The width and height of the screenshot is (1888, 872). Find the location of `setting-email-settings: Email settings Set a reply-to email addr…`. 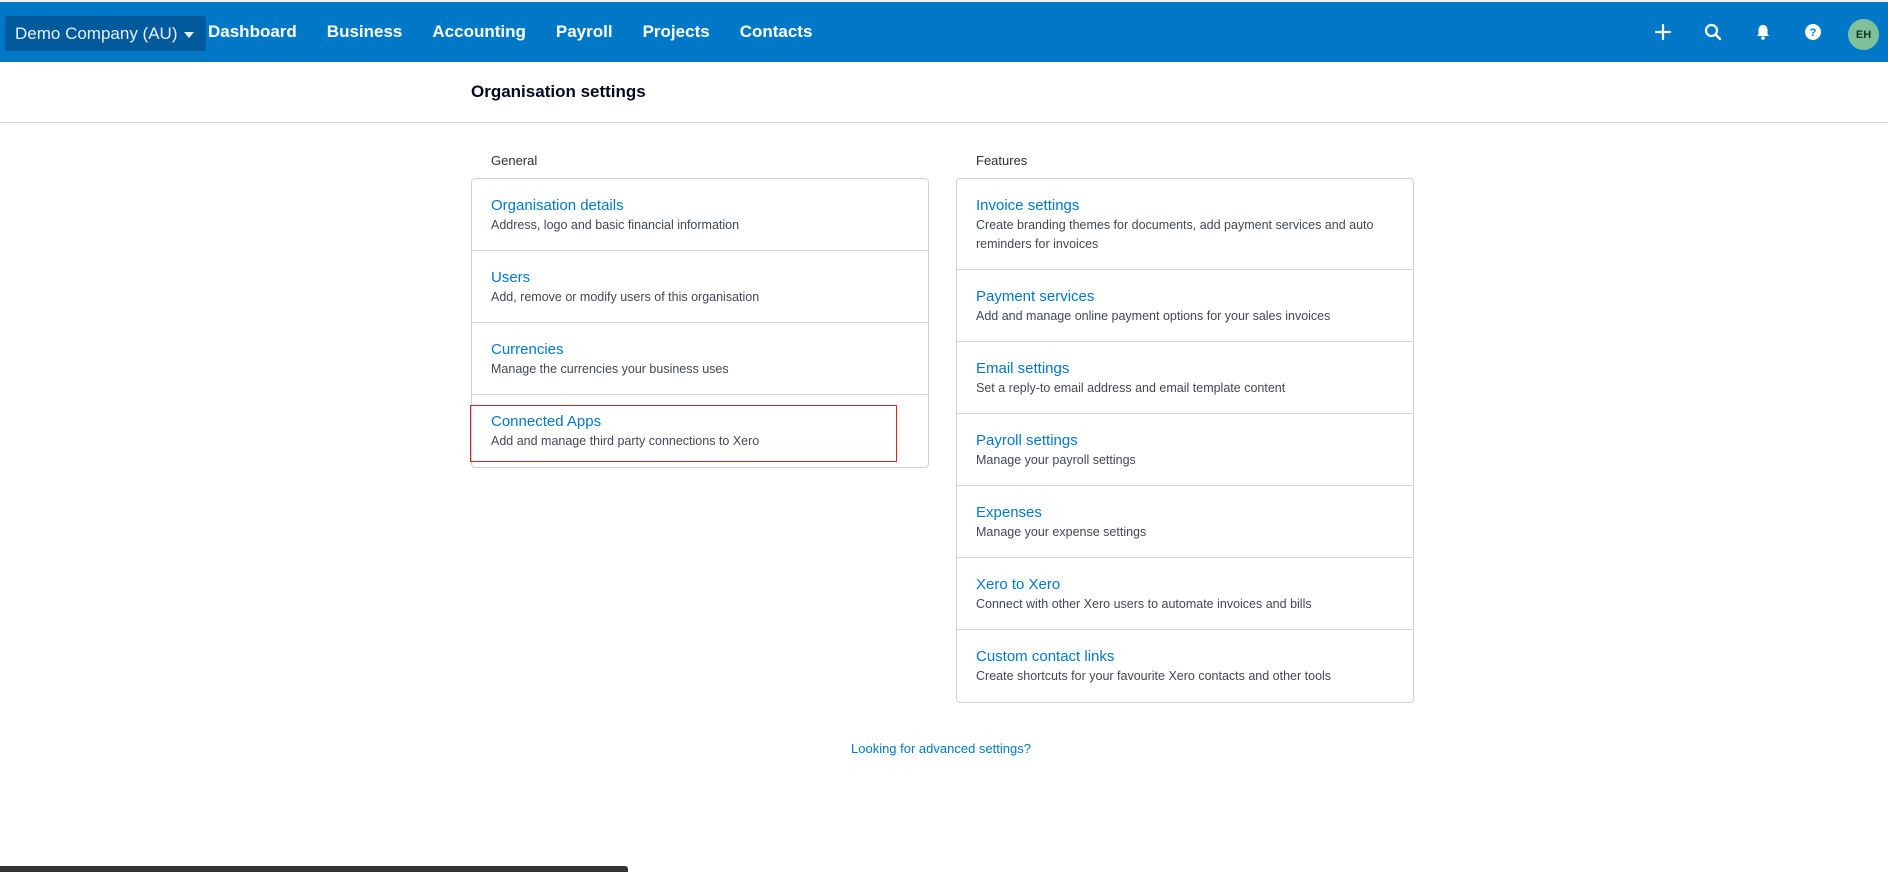

setting-email-settings: Email settings Set a reply-to email addr… is located at coordinates (1185, 378).